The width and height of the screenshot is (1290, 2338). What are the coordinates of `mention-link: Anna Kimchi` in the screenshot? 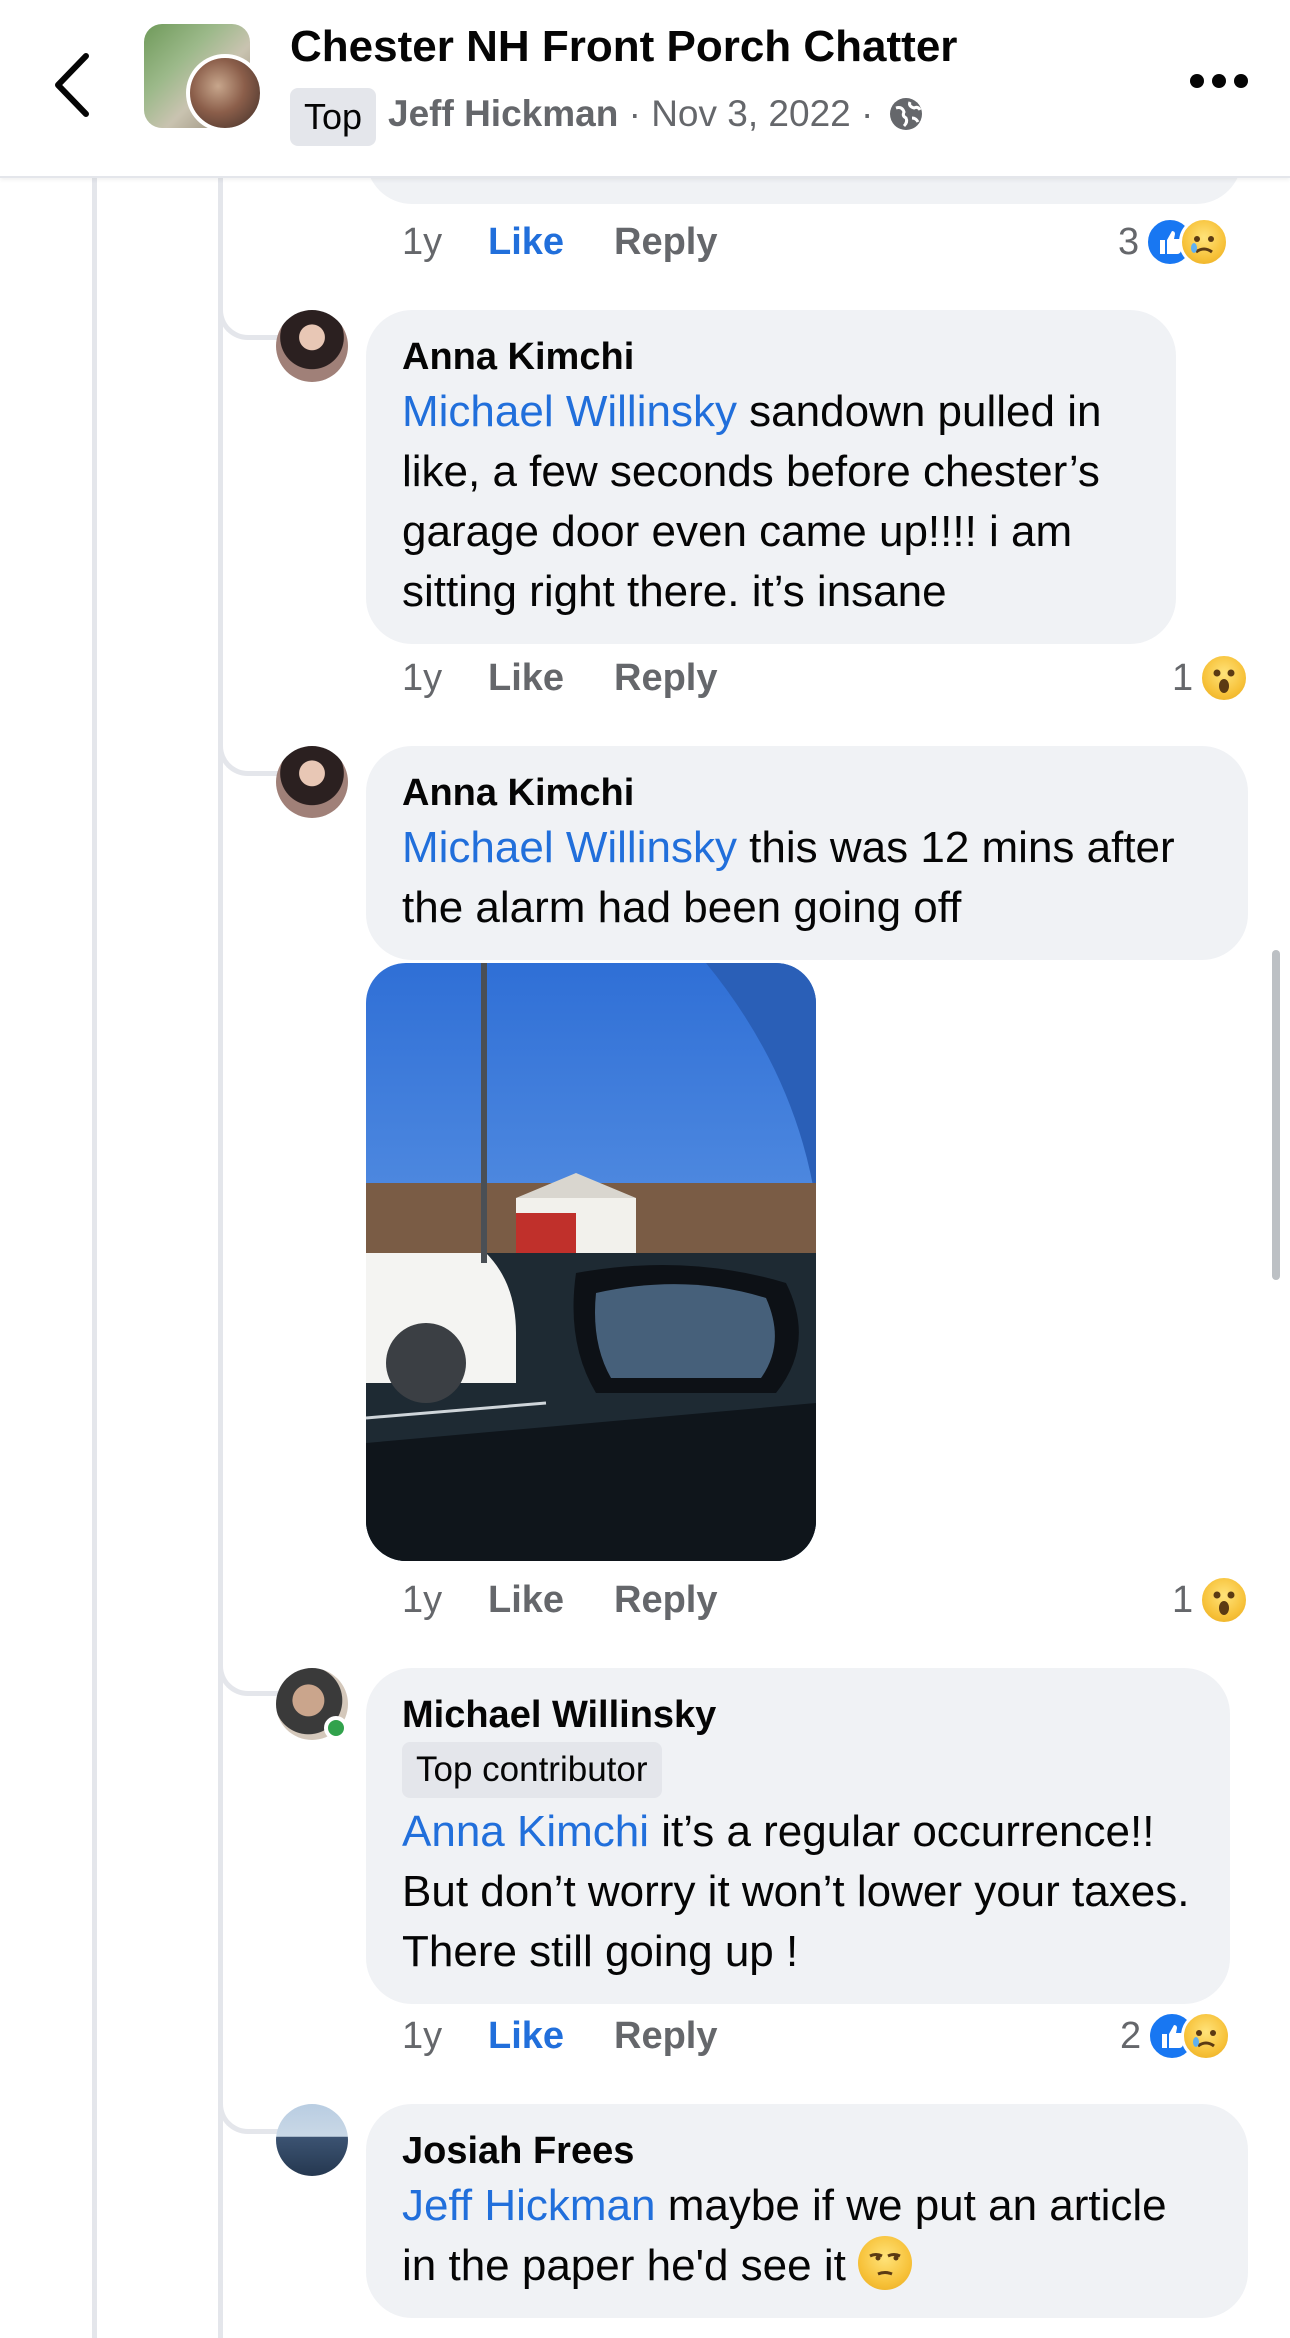 It's located at (525, 1831).